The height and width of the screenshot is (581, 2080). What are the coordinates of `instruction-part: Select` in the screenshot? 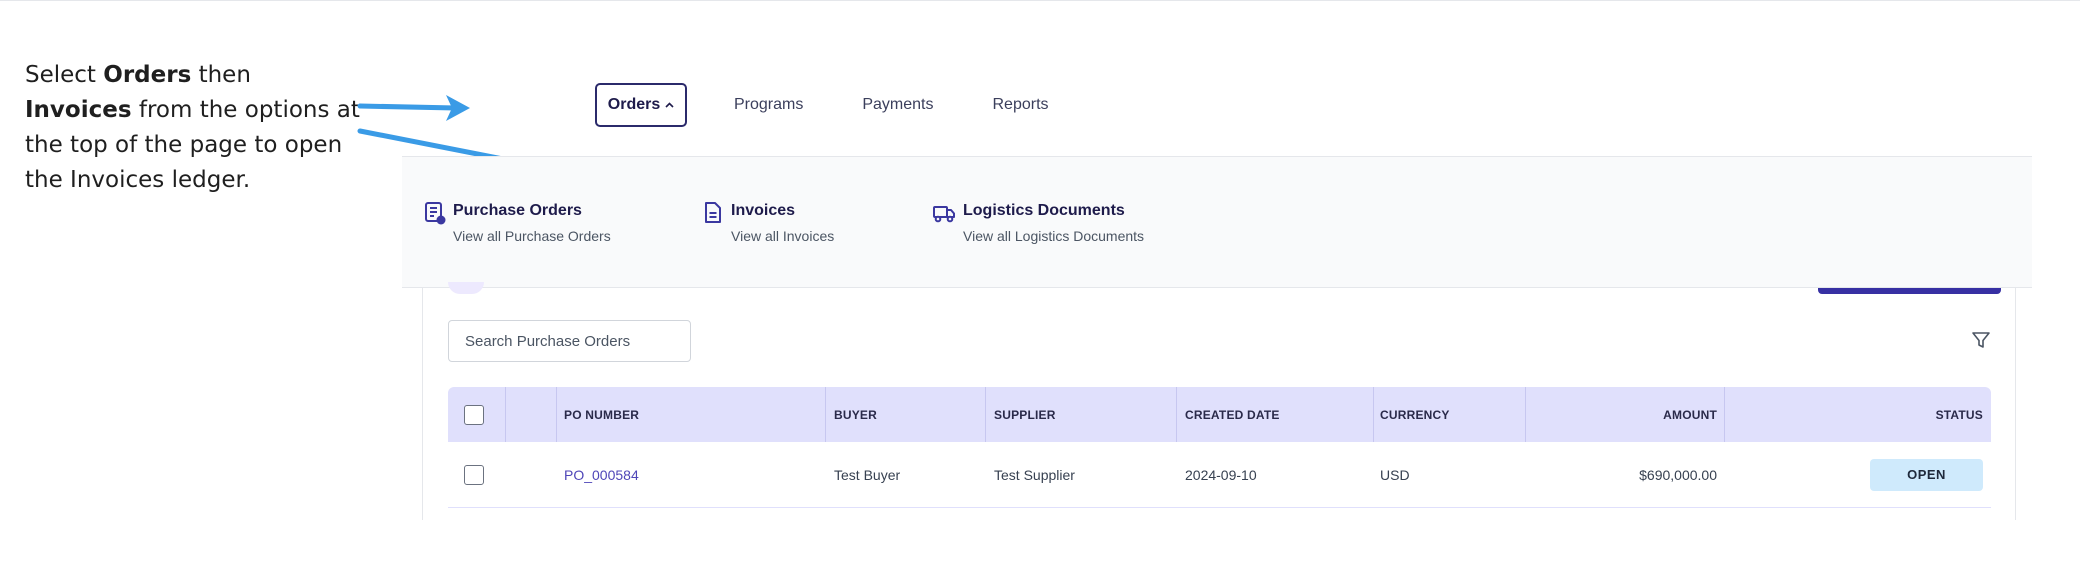 It's located at (64, 75).